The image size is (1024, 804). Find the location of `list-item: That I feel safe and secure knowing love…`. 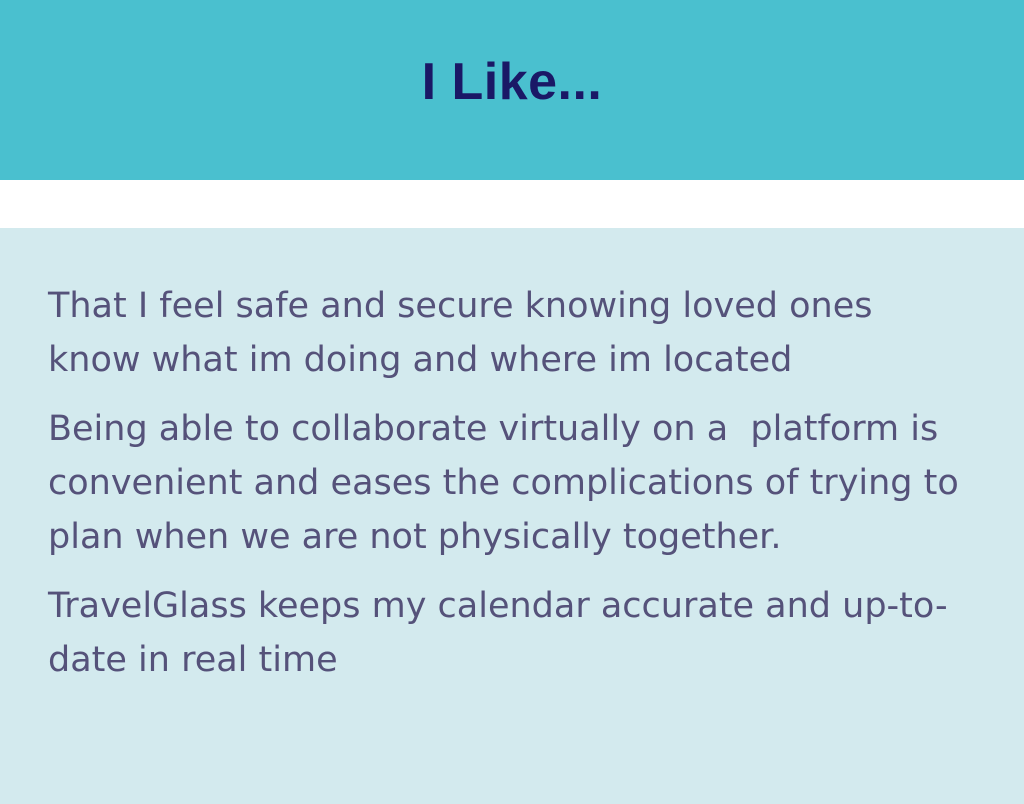

list-item: That I feel safe and secure knowing love… is located at coordinates (466, 333).